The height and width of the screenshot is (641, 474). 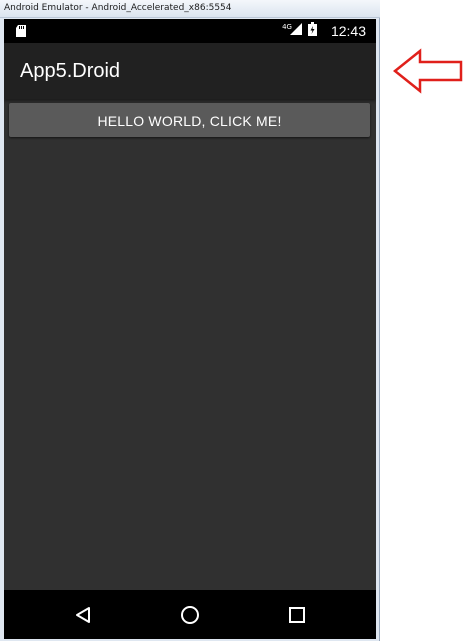 What do you see at coordinates (21, 31) in the screenshot?
I see `sd-card-icon` at bounding box center [21, 31].